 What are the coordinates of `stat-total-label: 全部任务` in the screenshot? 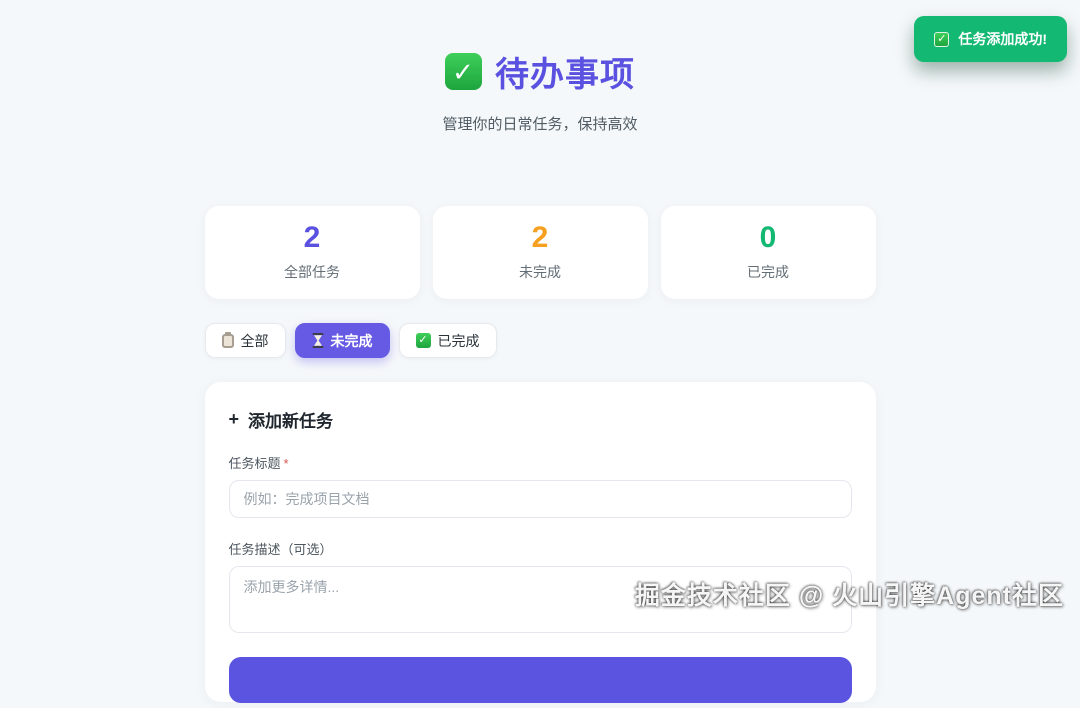 It's located at (312, 272).